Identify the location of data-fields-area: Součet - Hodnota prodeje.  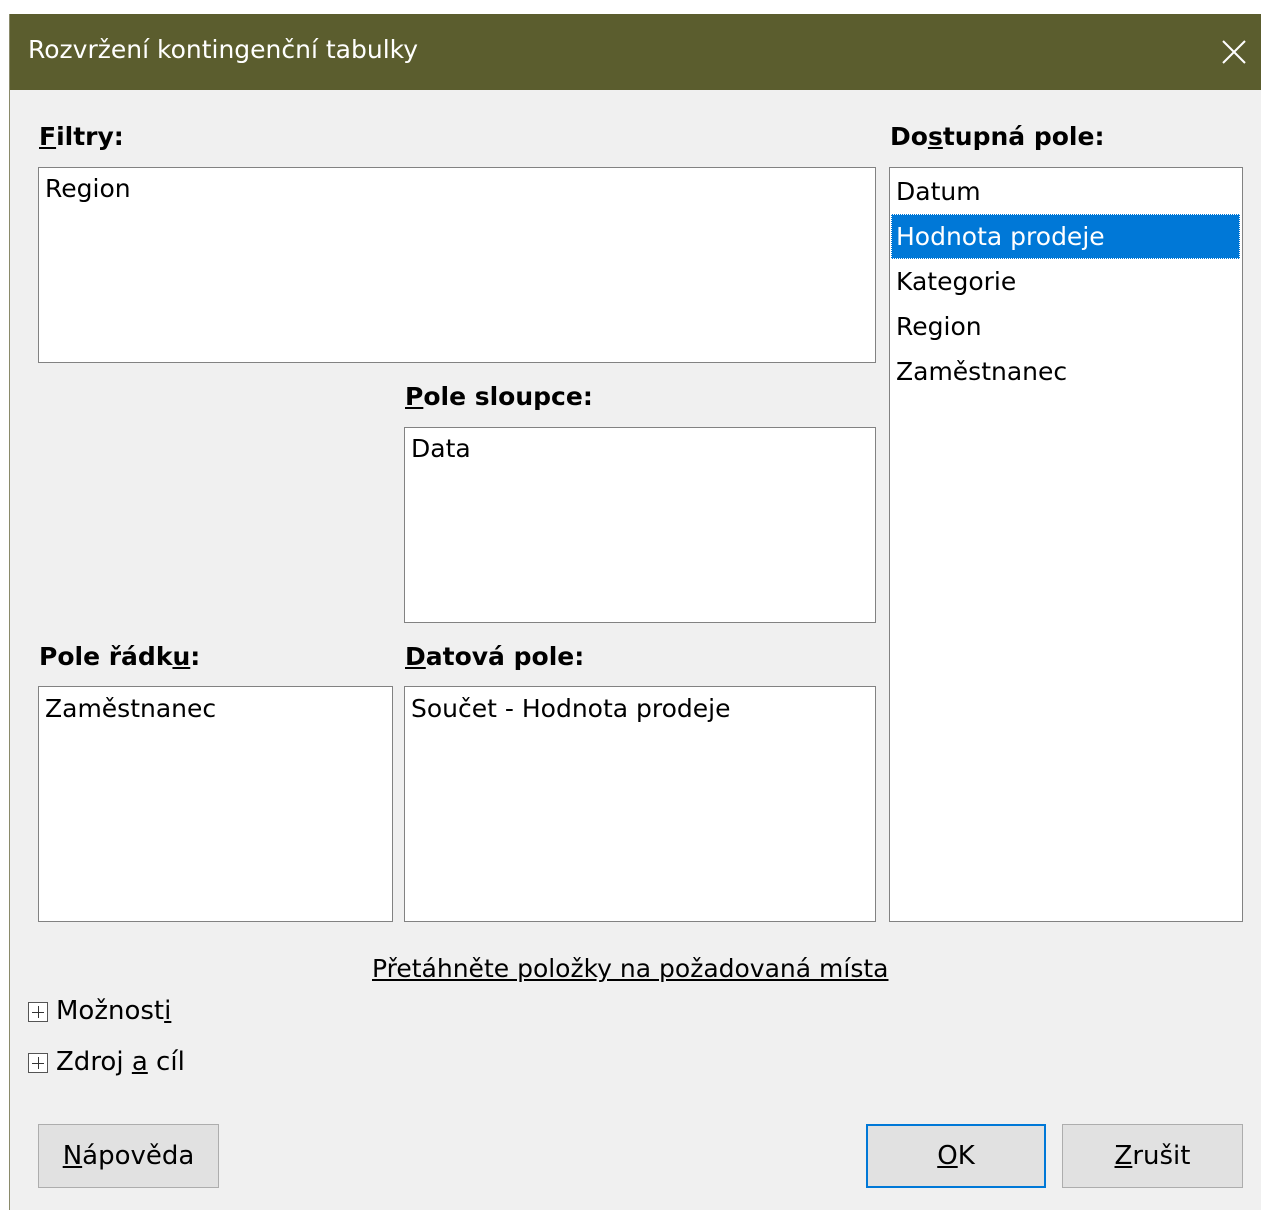
(640, 804).